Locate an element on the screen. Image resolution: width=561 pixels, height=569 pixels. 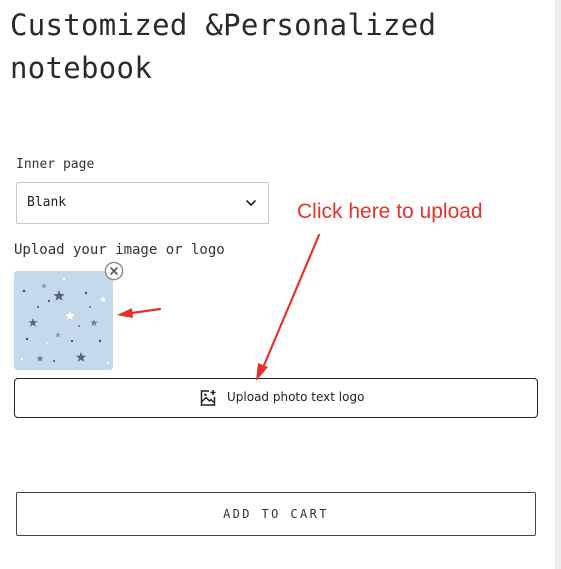
uploaded-image-thumbnail is located at coordinates (63, 320).